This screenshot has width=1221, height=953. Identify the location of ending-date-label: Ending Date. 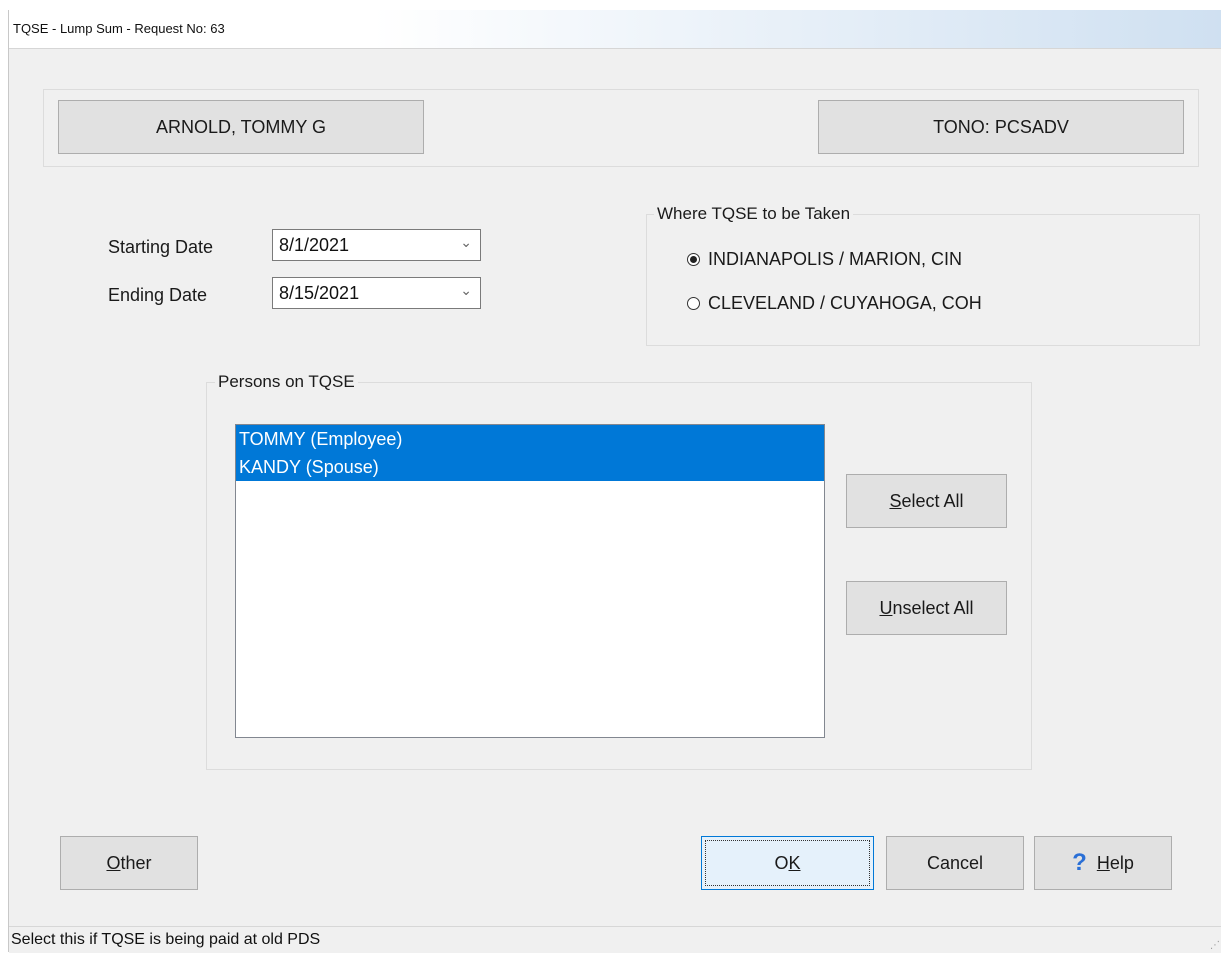
(158, 295).